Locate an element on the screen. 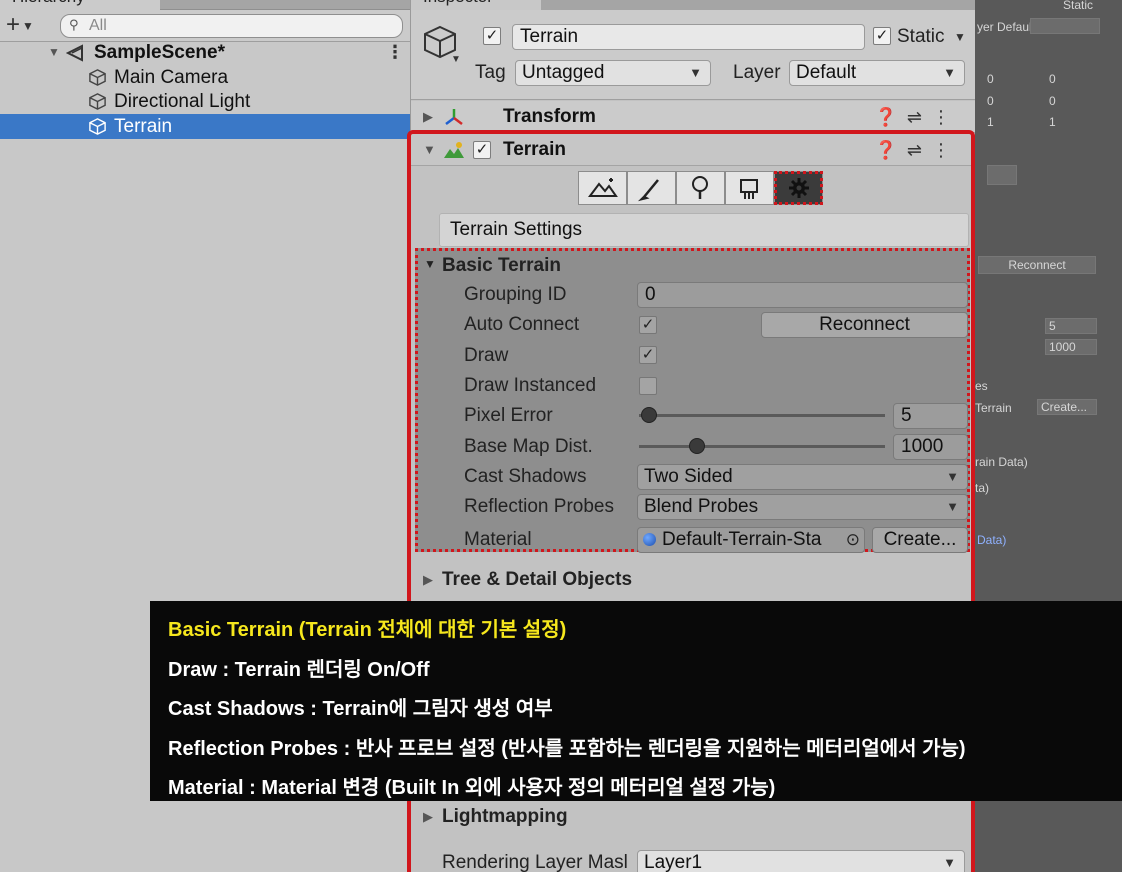 This screenshot has height=872, width=1122. terrain-raise-icon is located at coordinates (603, 187).